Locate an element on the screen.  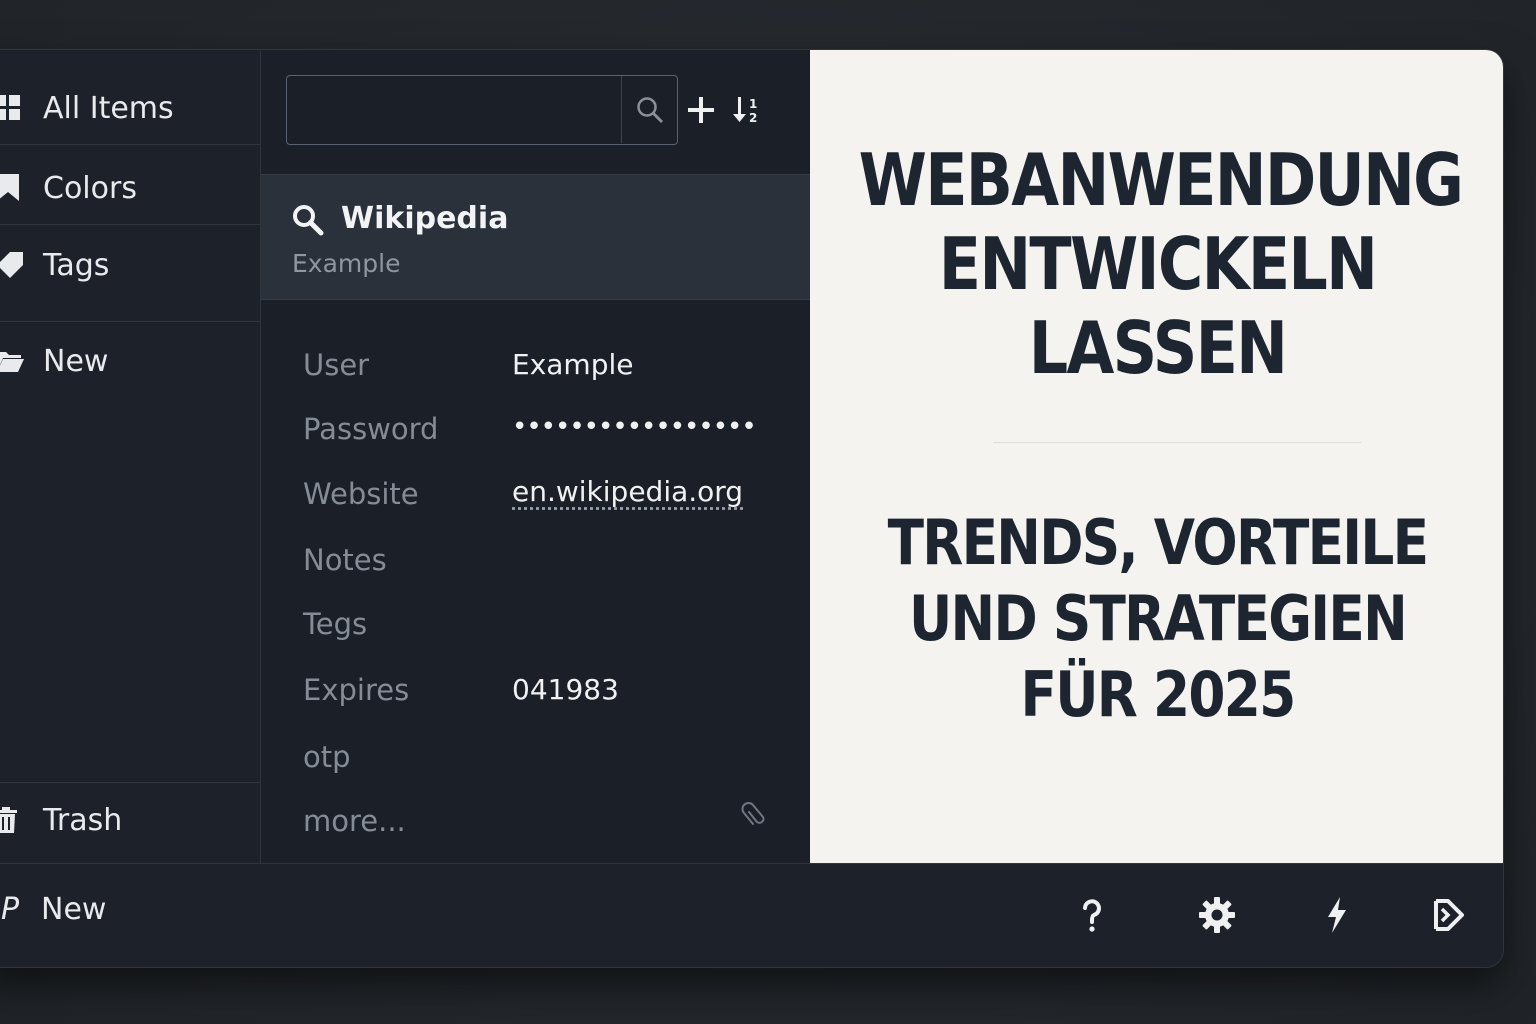
lock-app-button is located at coordinates (1449, 915).